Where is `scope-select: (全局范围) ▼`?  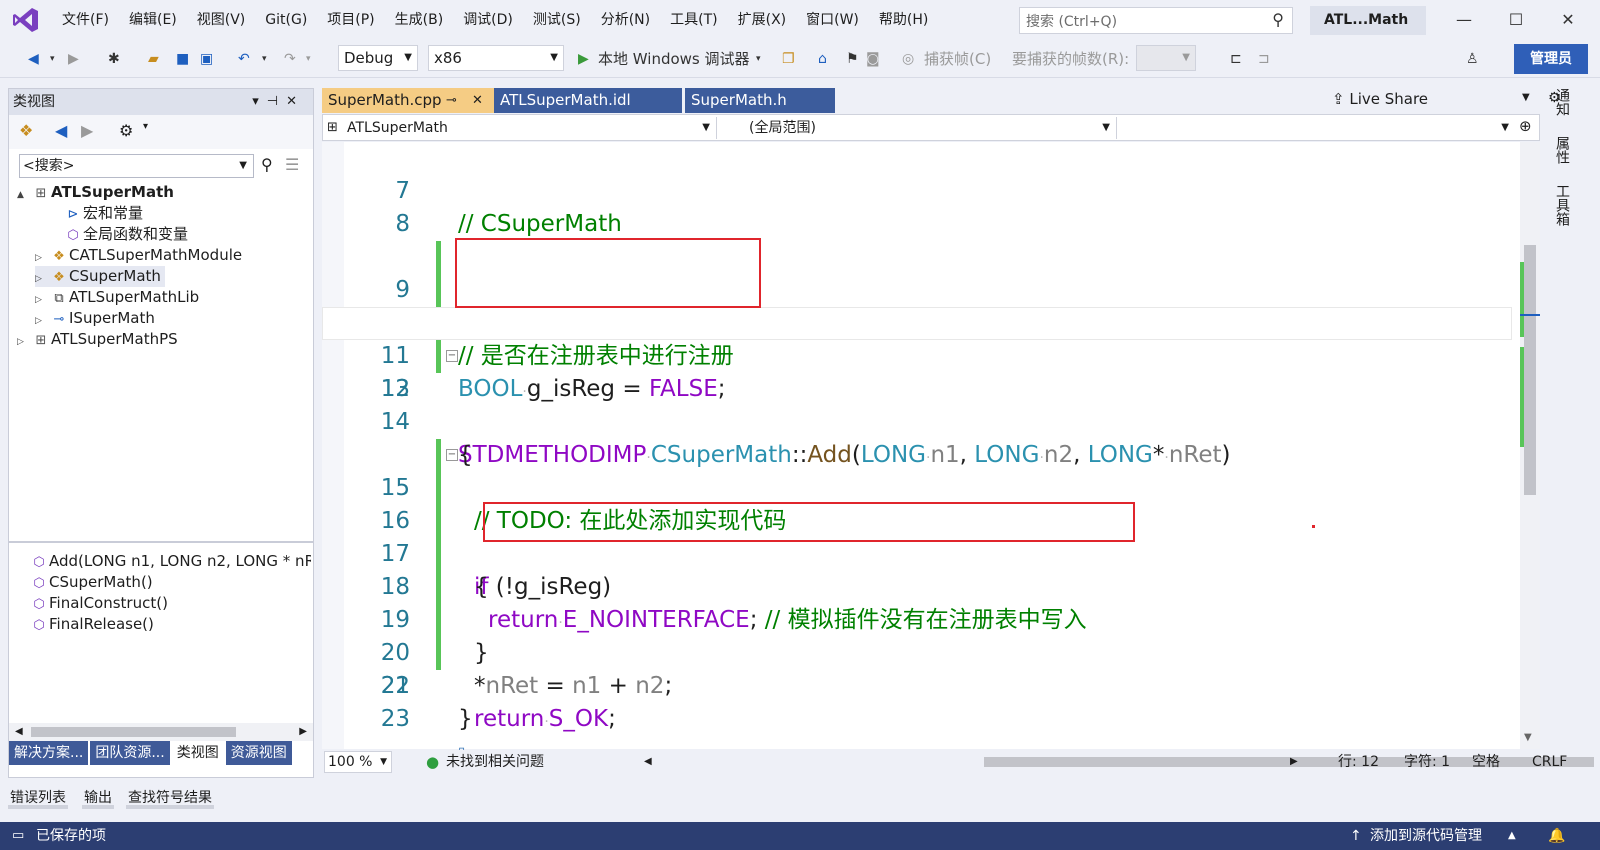 scope-select: (全局范围) ▼ is located at coordinates (921, 128).